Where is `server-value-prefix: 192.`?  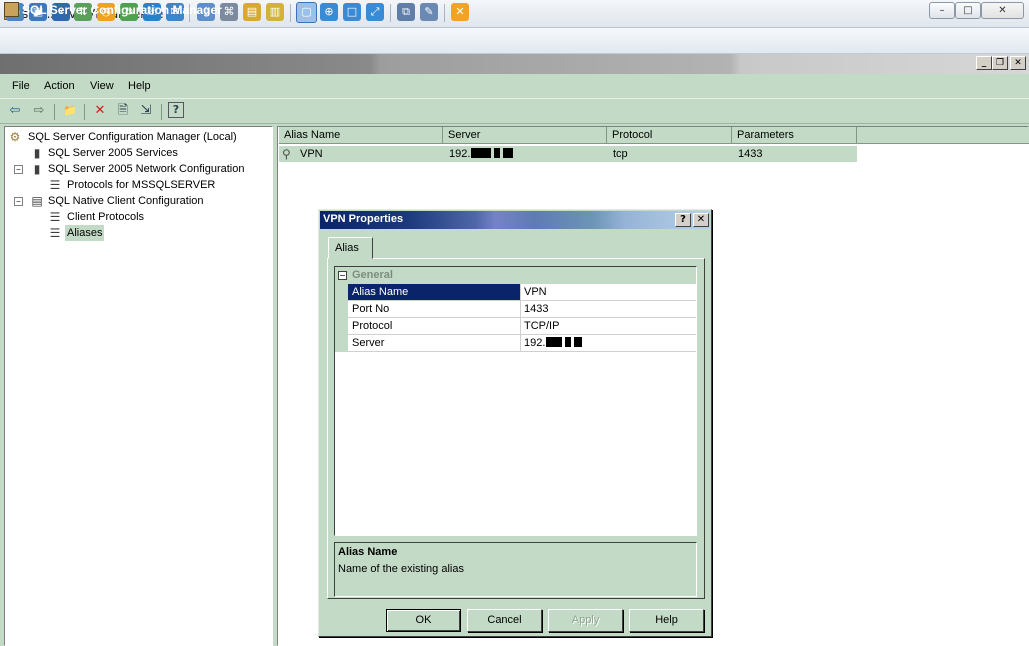 server-value-prefix: 192. is located at coordinates (535, 343).